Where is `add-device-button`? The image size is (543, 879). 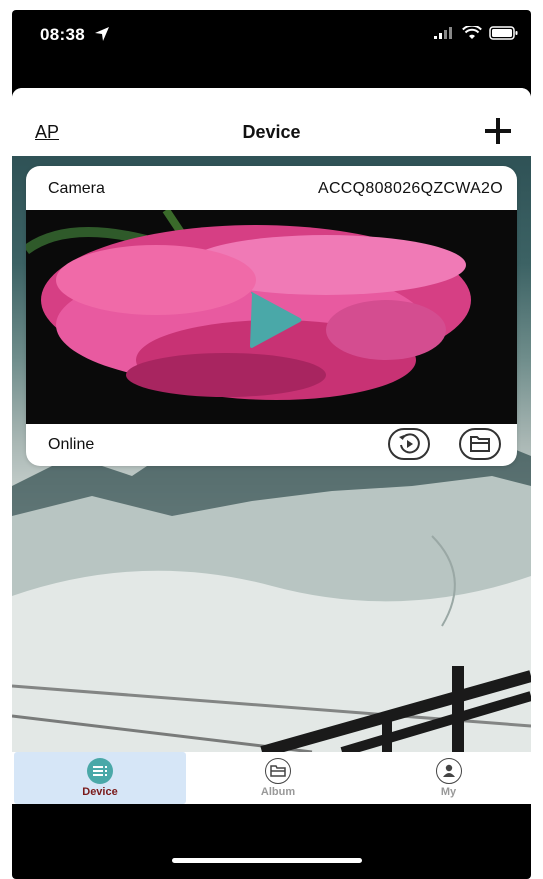 add-device-button is located at coordinates (498, 131).